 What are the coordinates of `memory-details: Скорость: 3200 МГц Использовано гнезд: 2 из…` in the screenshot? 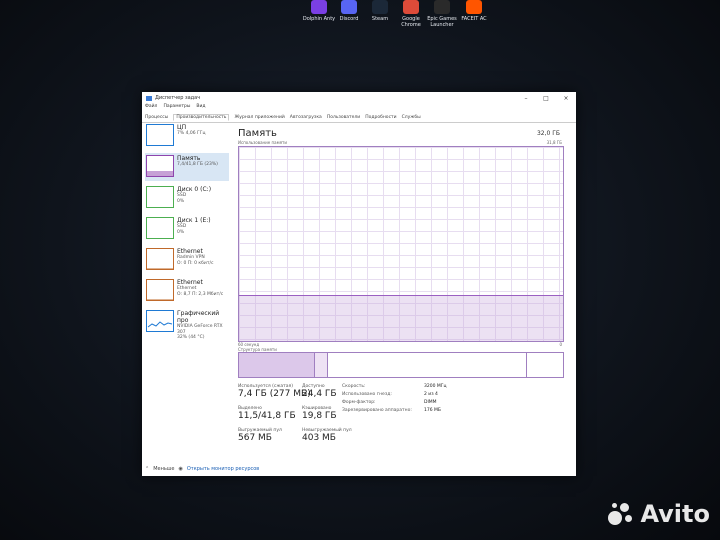 It's located at (397, 400).